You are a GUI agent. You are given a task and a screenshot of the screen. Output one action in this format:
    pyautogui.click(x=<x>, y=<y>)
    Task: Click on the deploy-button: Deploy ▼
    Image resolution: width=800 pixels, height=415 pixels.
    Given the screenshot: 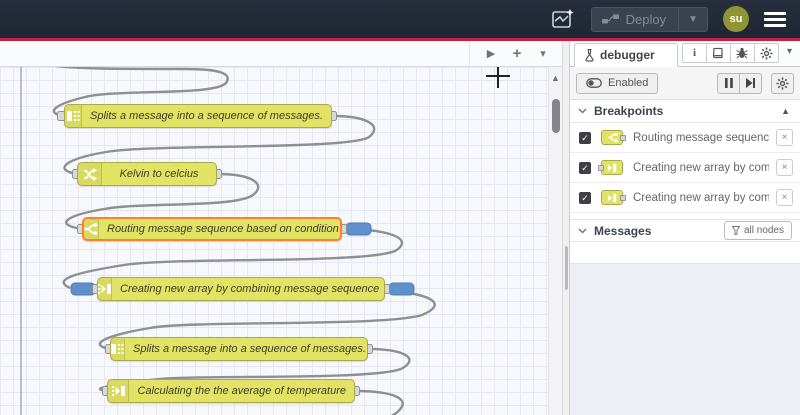 What is the action you would take?
    pyautogui.click(x=649, y=19)
    